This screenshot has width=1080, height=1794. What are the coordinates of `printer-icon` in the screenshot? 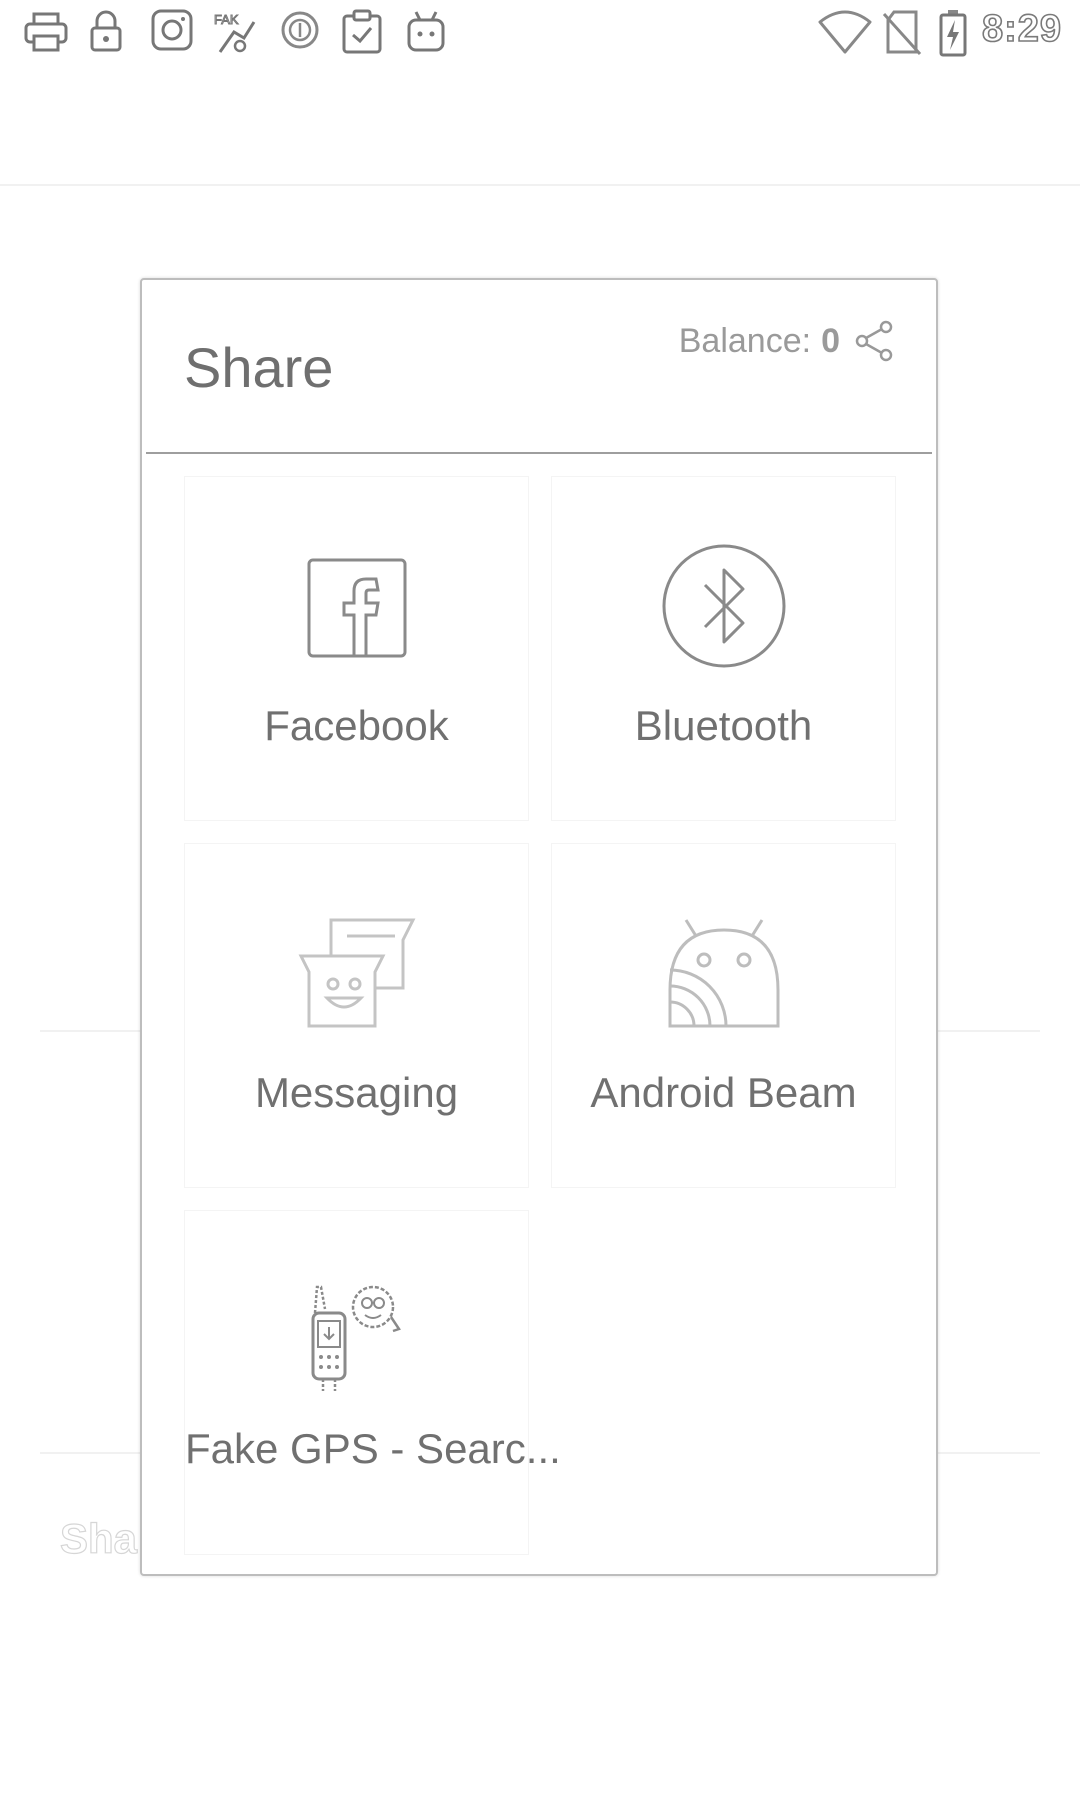 It's located at (46, 32).